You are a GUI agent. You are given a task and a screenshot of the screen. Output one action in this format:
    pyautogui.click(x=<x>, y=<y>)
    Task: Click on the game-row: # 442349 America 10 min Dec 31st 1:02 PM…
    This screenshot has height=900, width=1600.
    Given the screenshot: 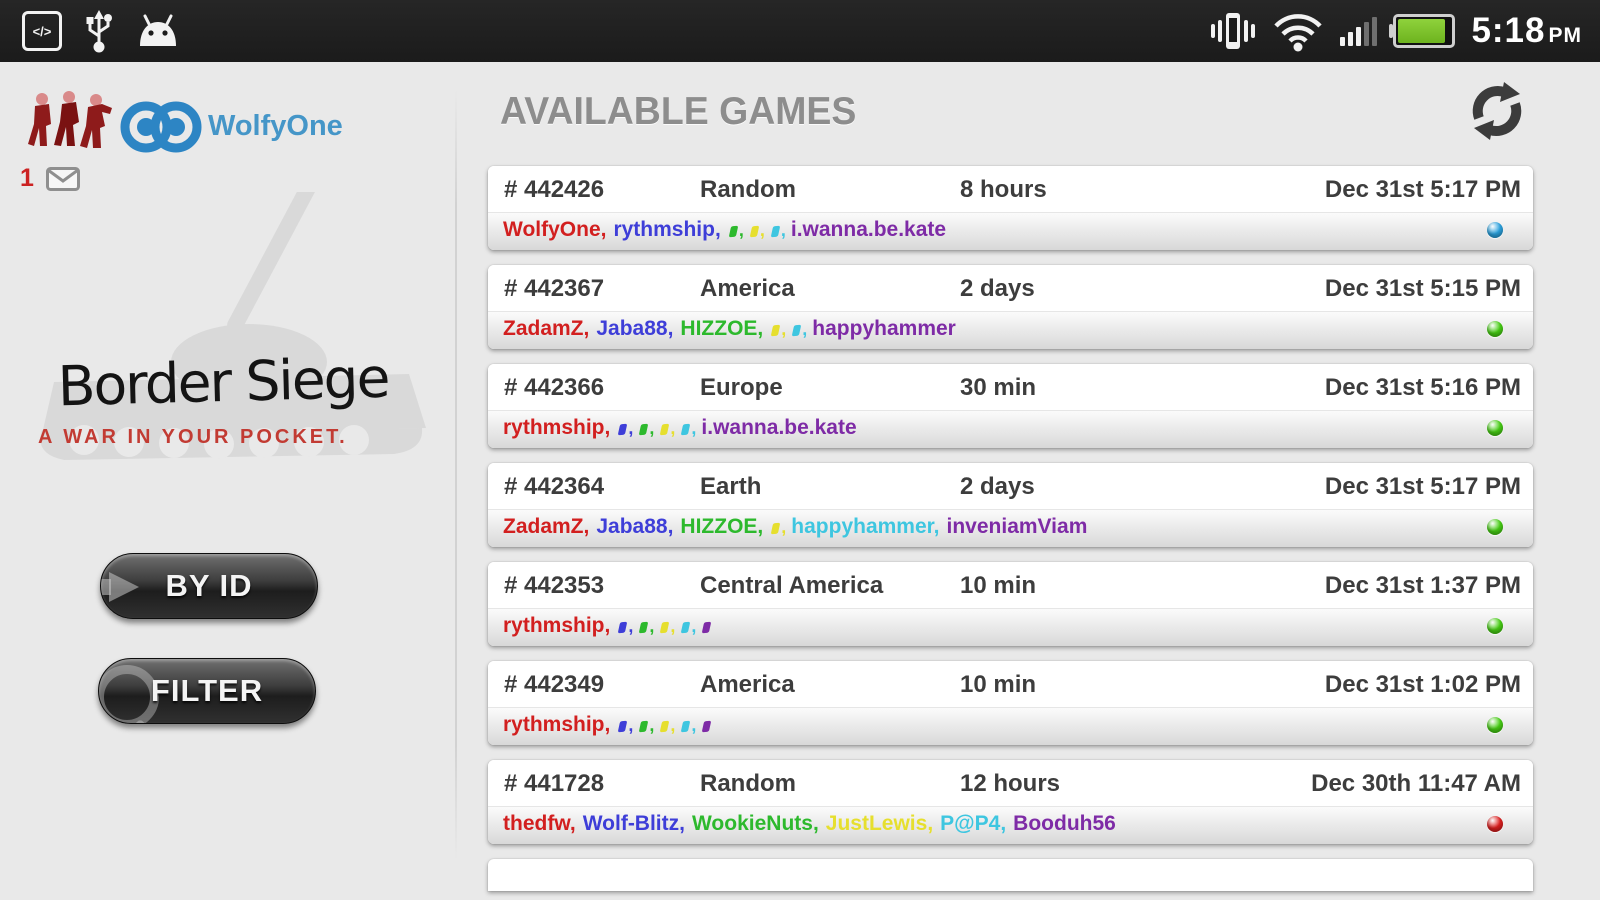 What is the action you would take?
    pyautogui.click(x=1010, y=703)
    